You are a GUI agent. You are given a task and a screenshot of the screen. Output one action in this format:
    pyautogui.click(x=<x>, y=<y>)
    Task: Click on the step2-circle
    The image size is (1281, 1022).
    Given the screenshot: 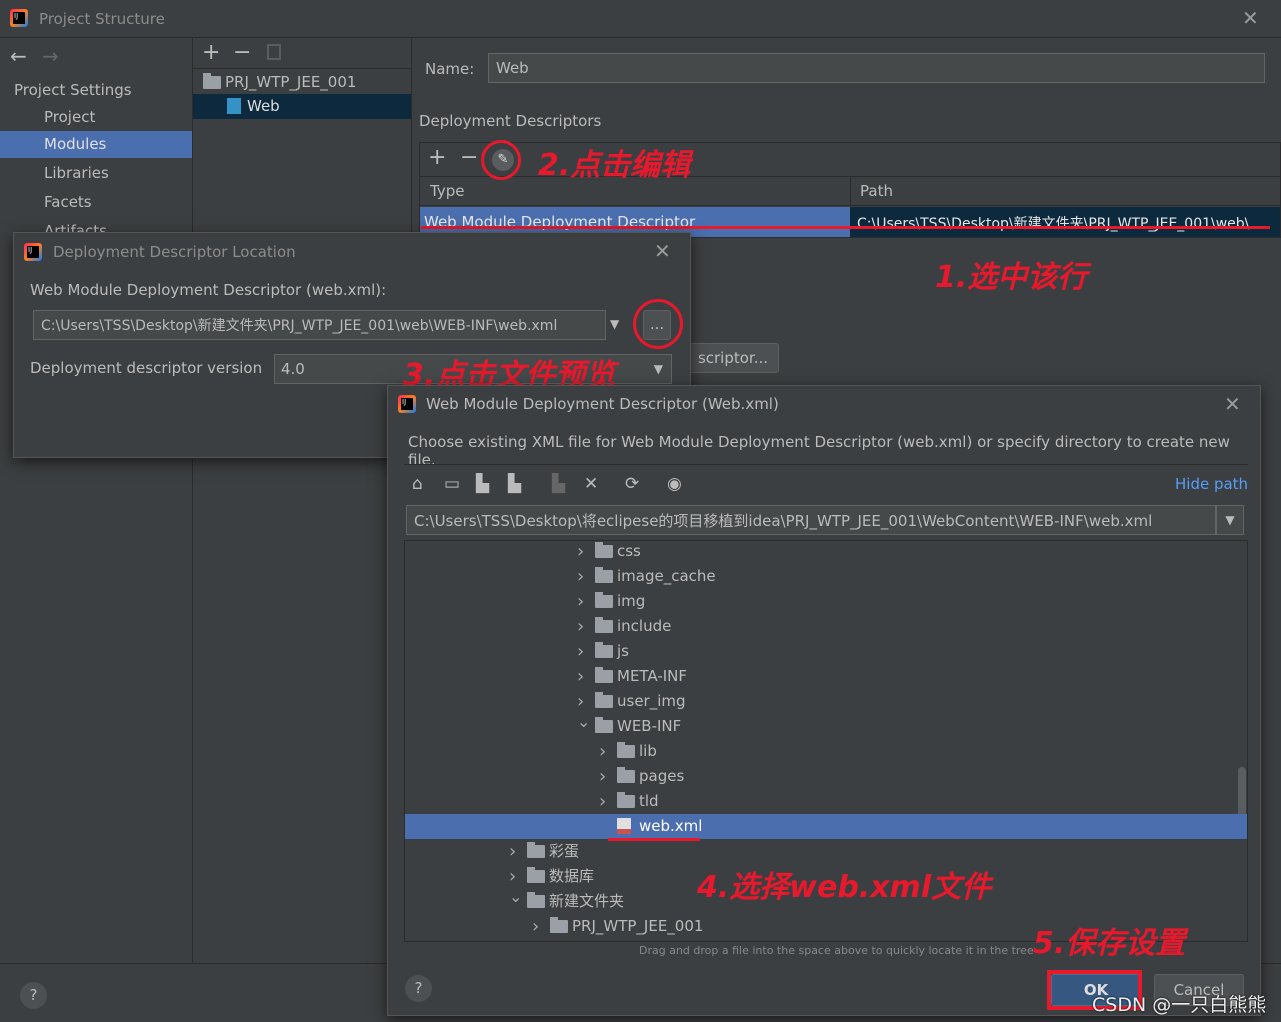 What is the action you would take?
    pyautogui.click(x=501, y=160)
    